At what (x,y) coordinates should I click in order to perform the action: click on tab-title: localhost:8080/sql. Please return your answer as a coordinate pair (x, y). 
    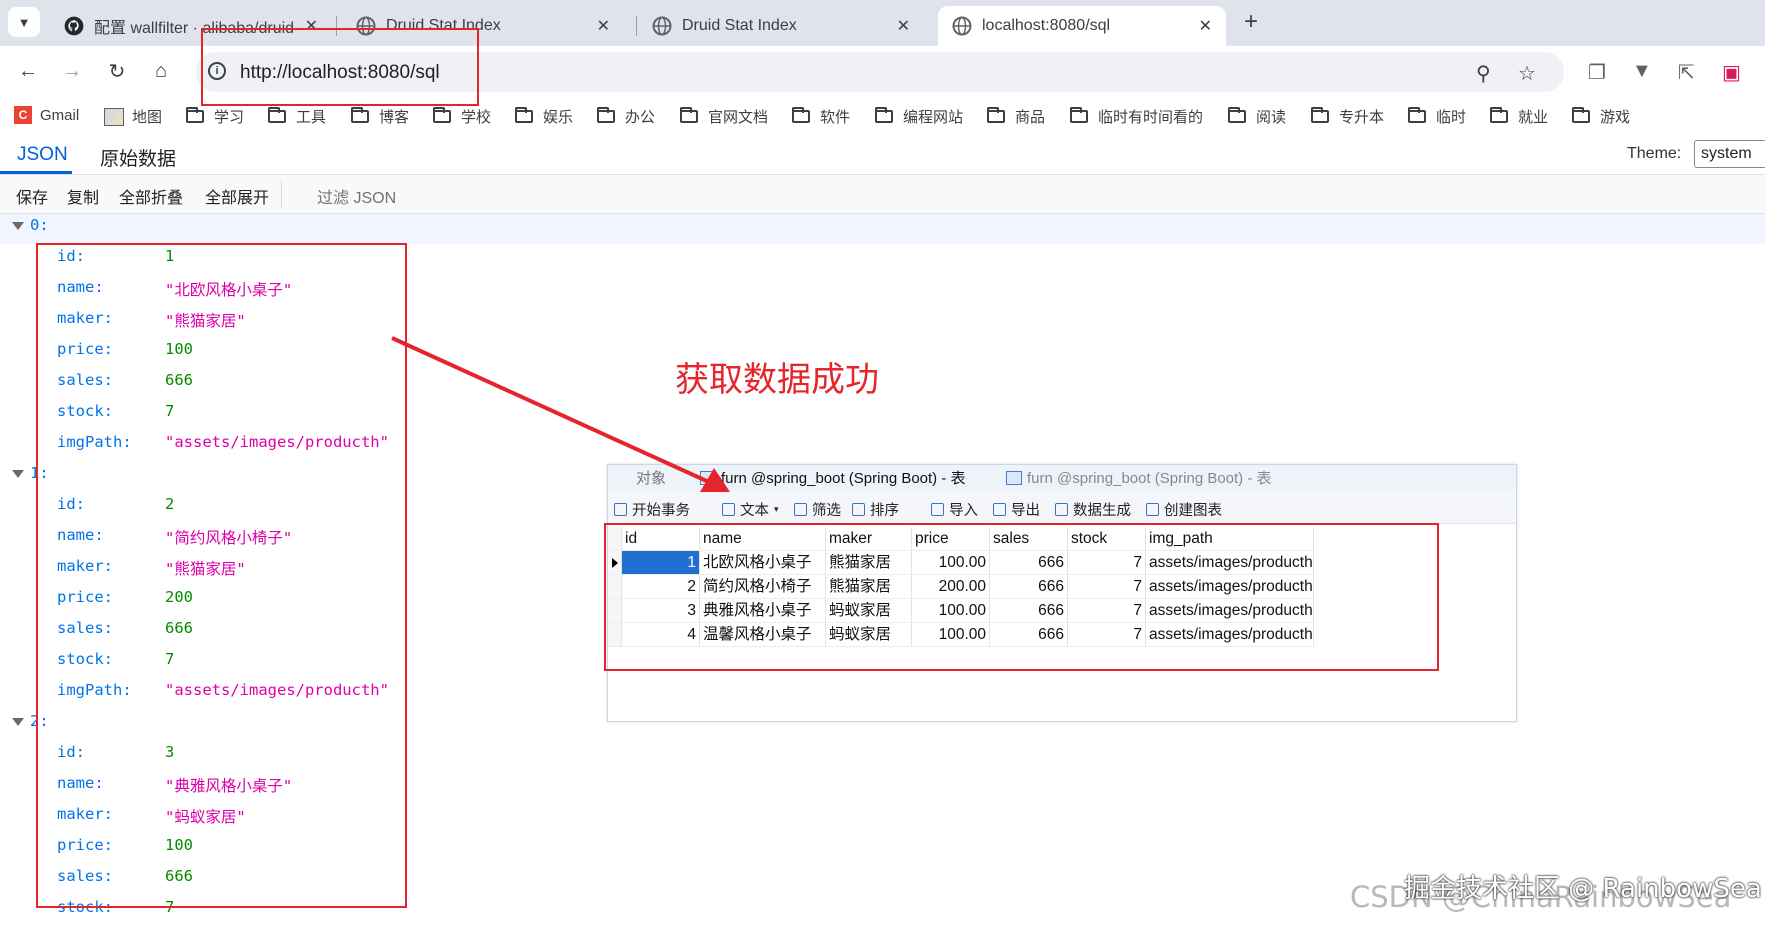
    Looking at the image, I should click on (1046, 25).